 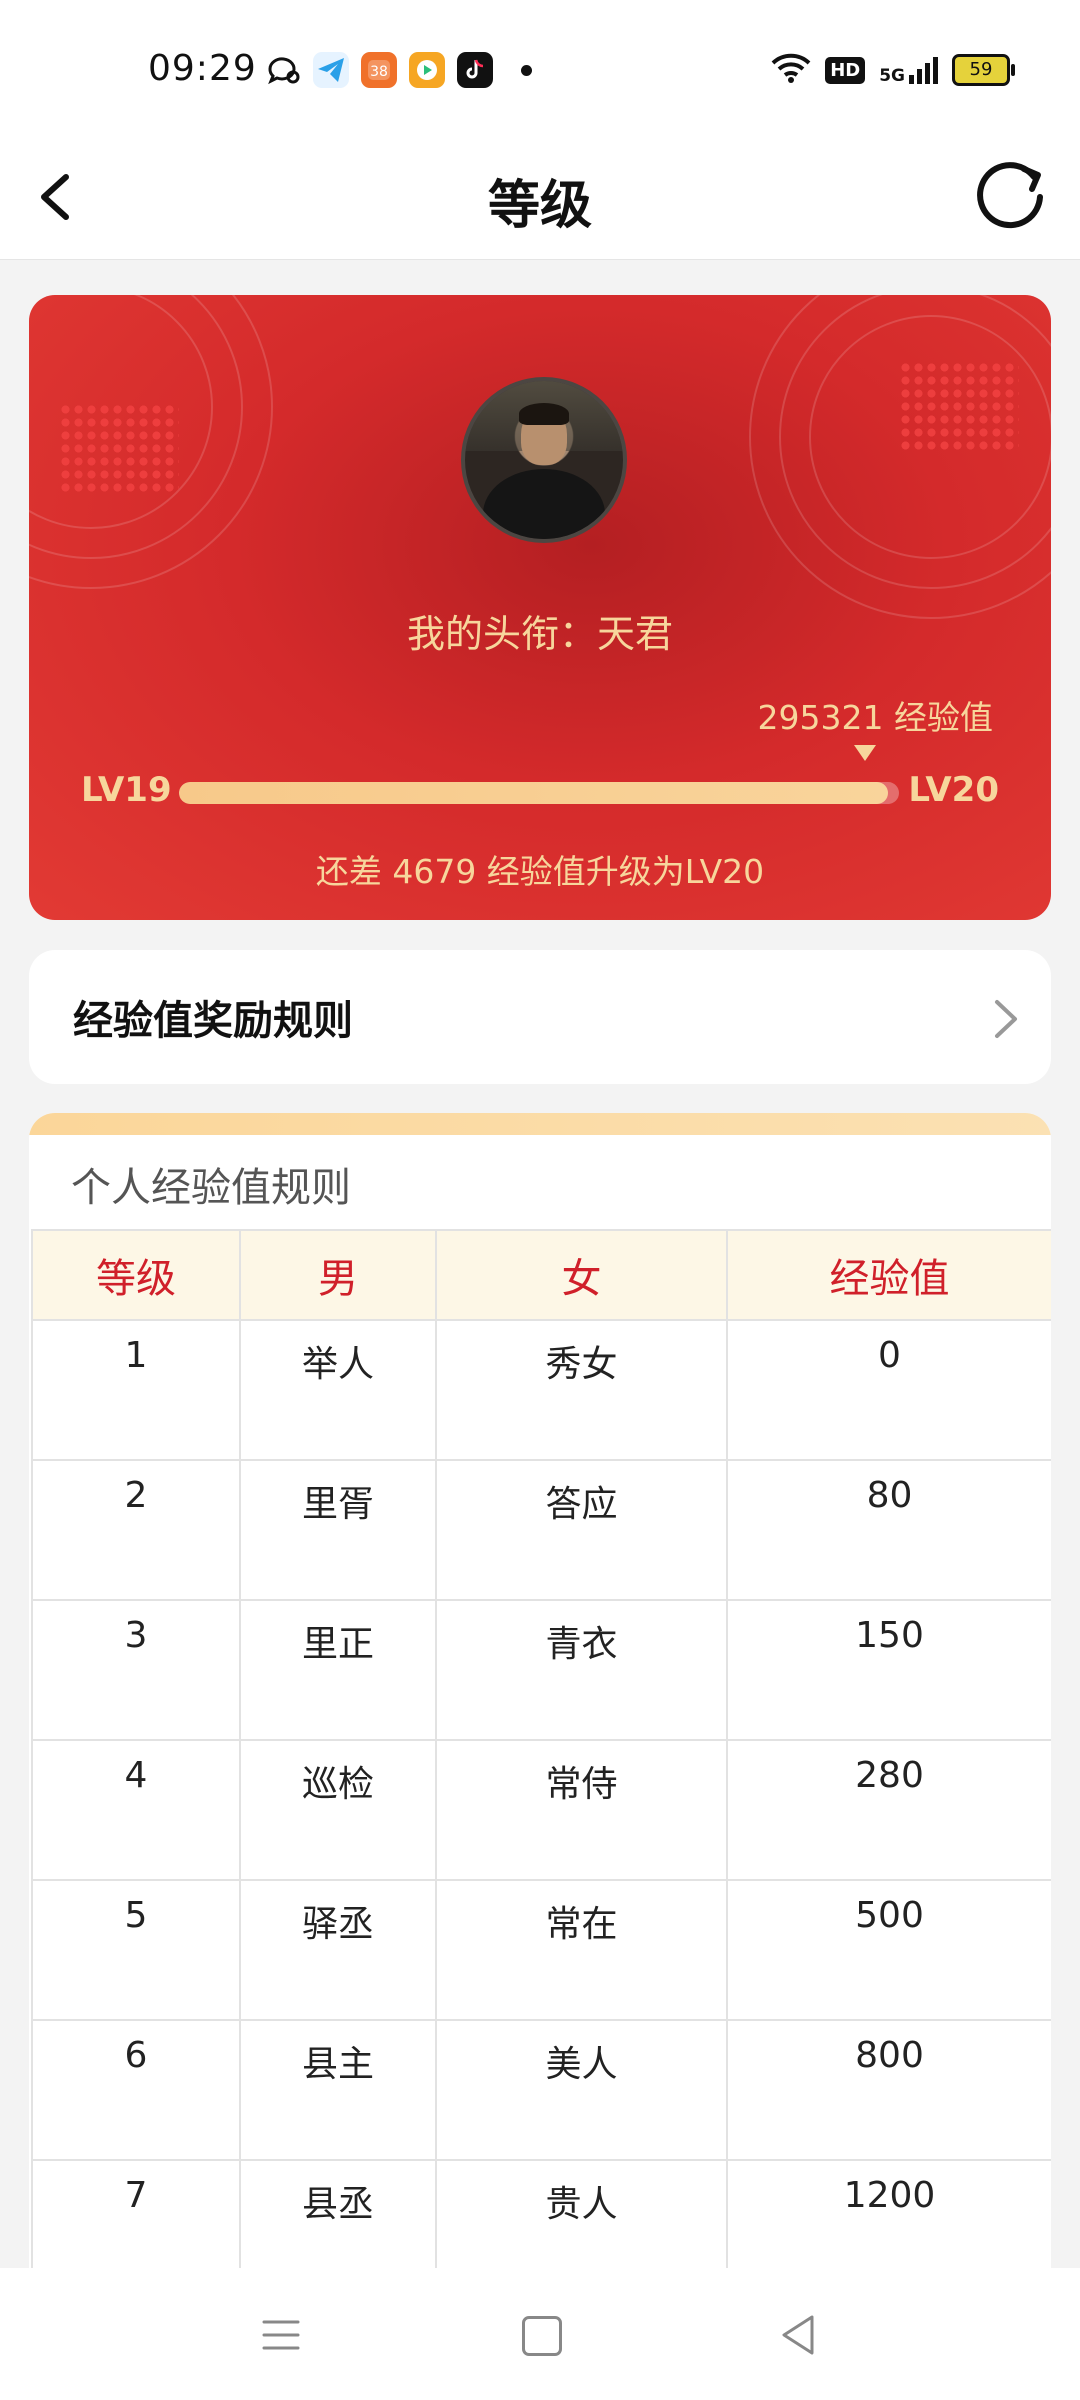 What do you see at coordinates (581, 1530) in the screenshot?
I see `table-cell: 答应` at bounding box center [581, 1530].